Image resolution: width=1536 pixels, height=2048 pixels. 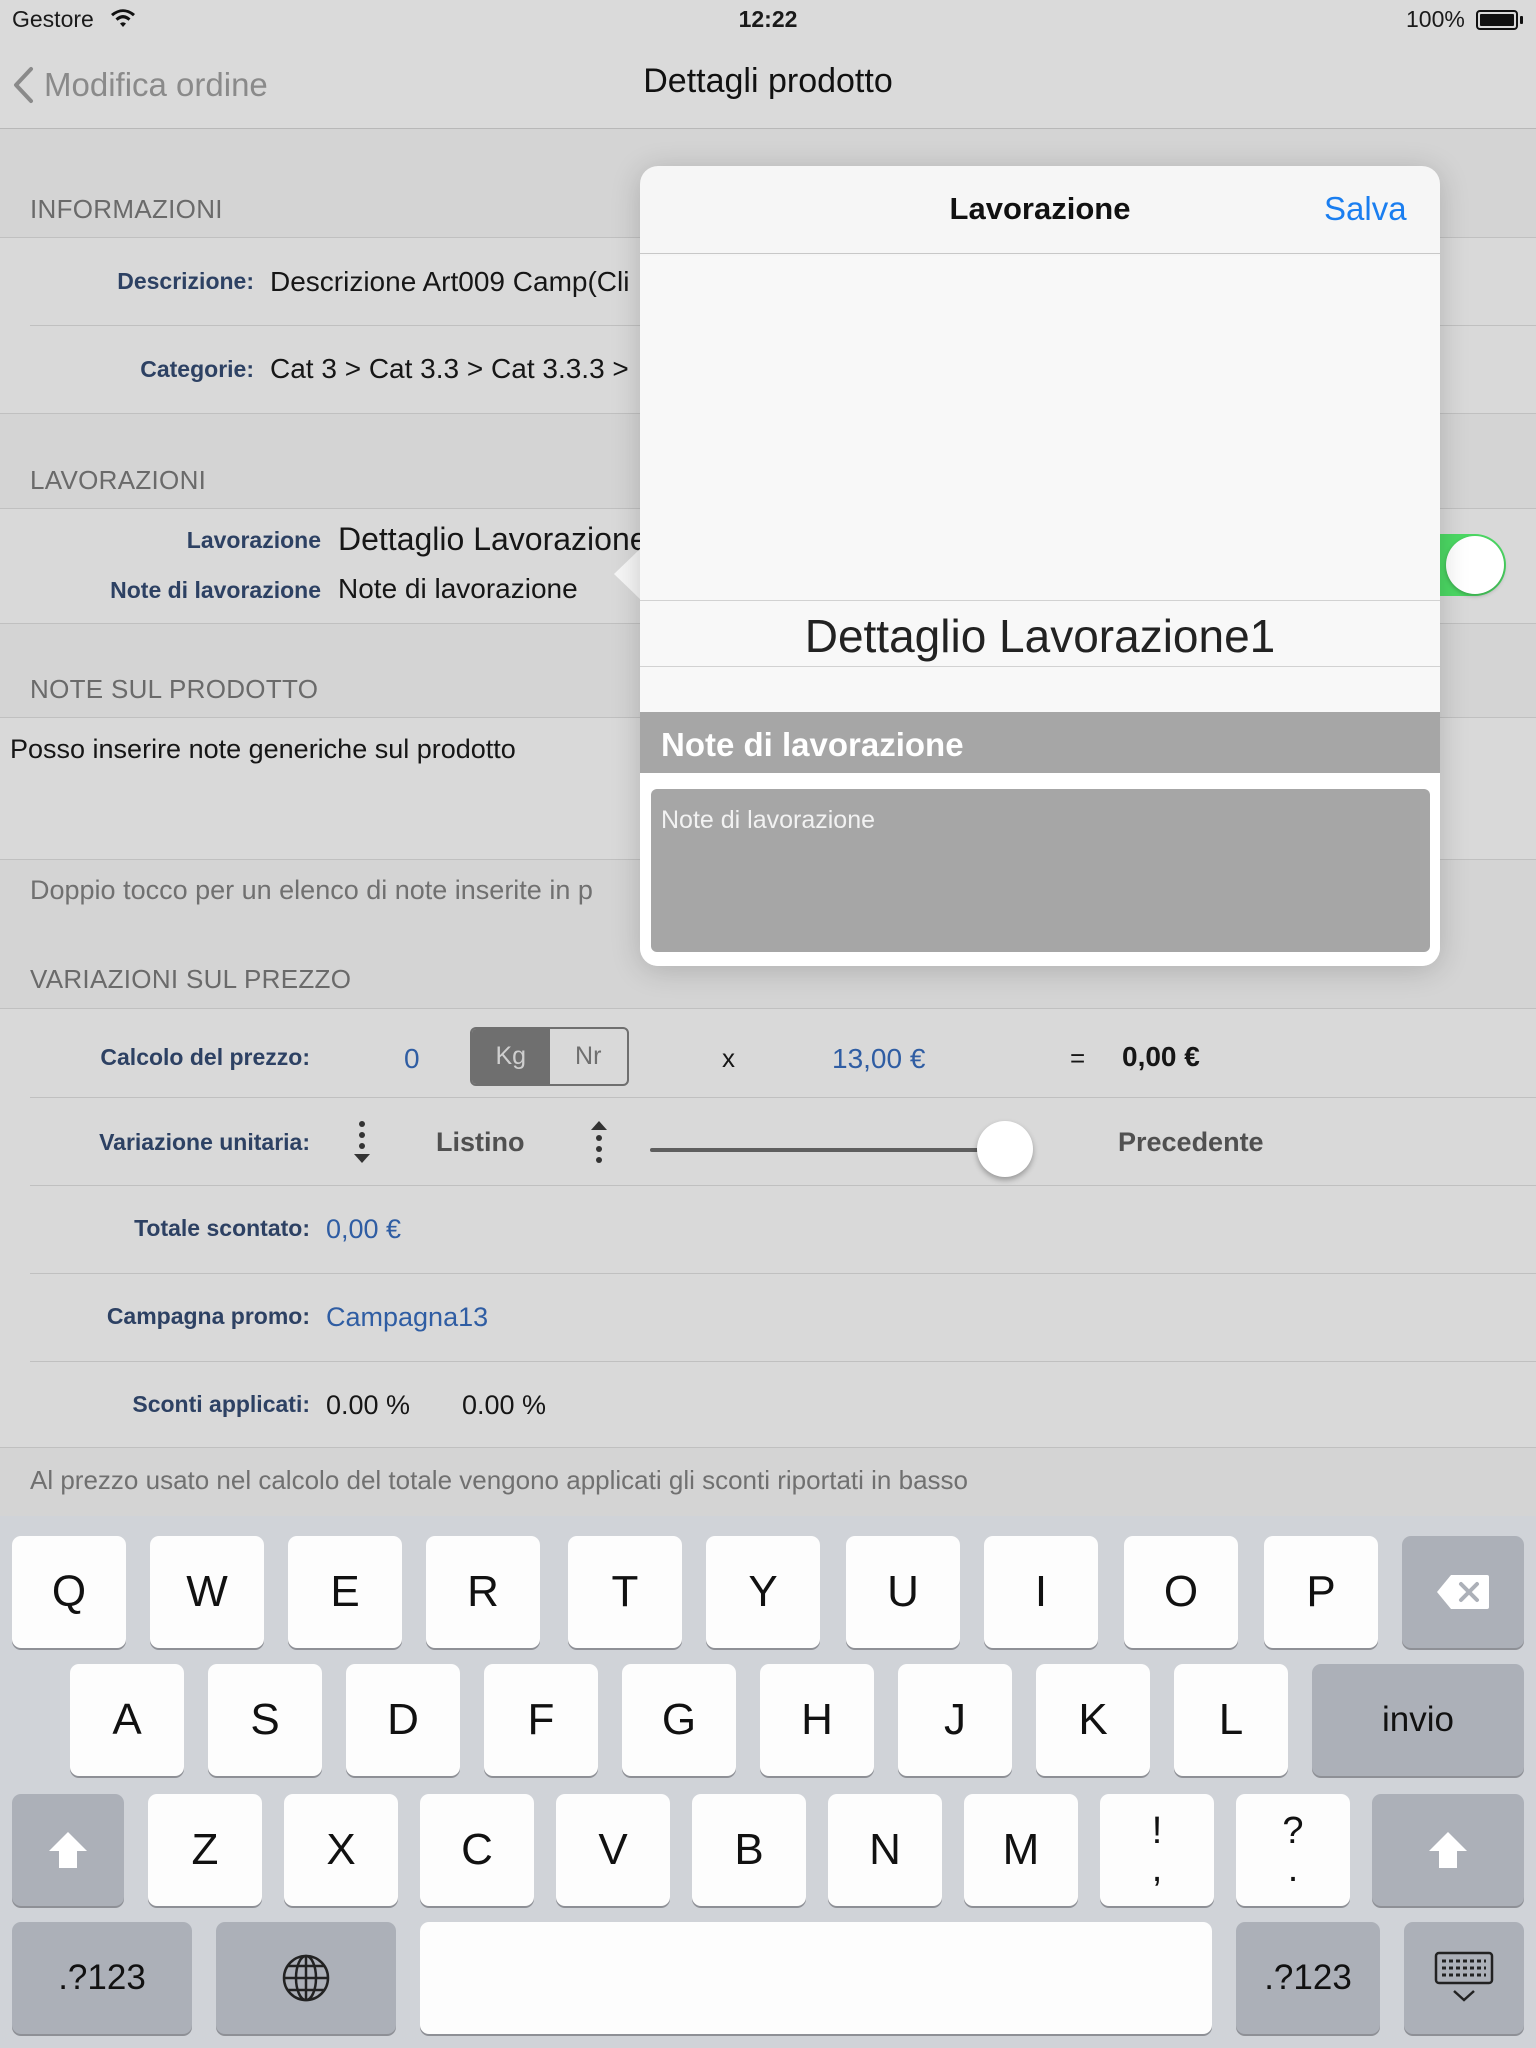 What do you see at coordinates (363, 1229) in the screenshot?
I see `totale-scontato-value: 0,00 €` at bounding box center [363, 1229].